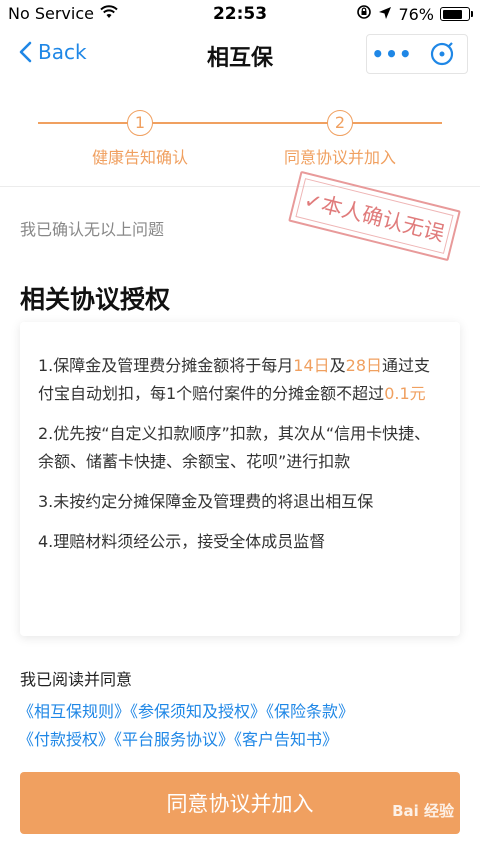  Describe the element at coordinates (95, 299) in the screenshot. I see `section-title: 相关协议授权` at that location.